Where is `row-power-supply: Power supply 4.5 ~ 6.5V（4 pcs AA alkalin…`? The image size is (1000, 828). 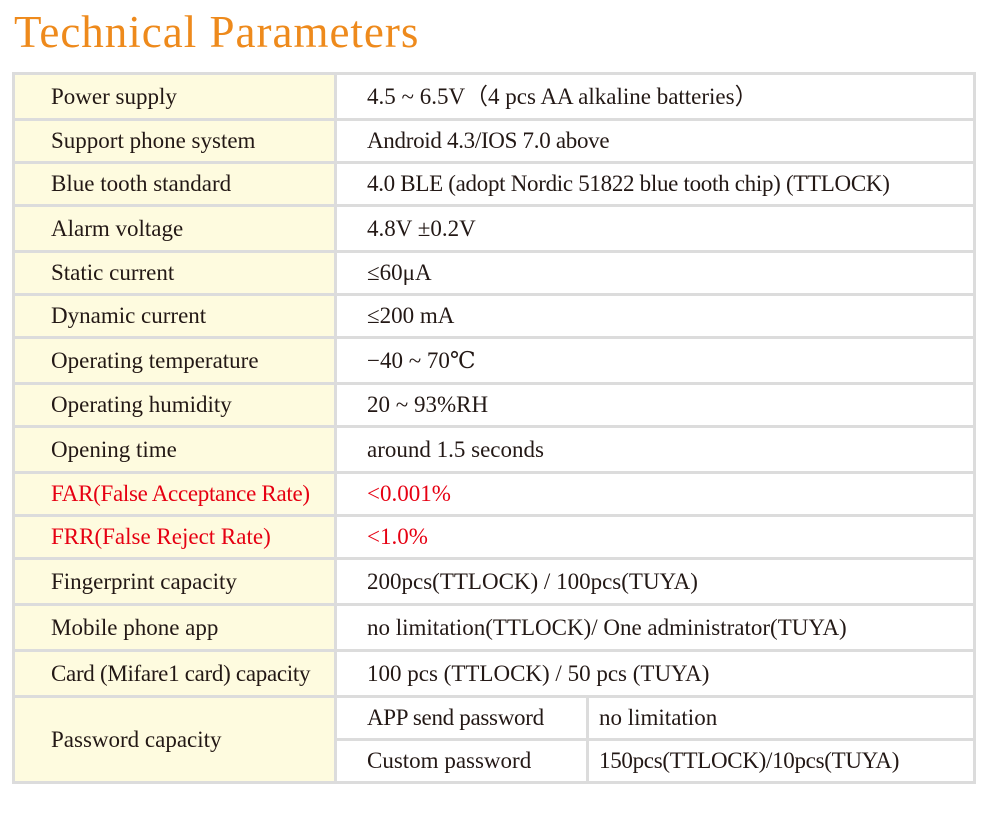
row-power-supply: Power supply 4.5 ~ 6.5V（4 pcs AA alkalin… is located at coordinates (494, 96).